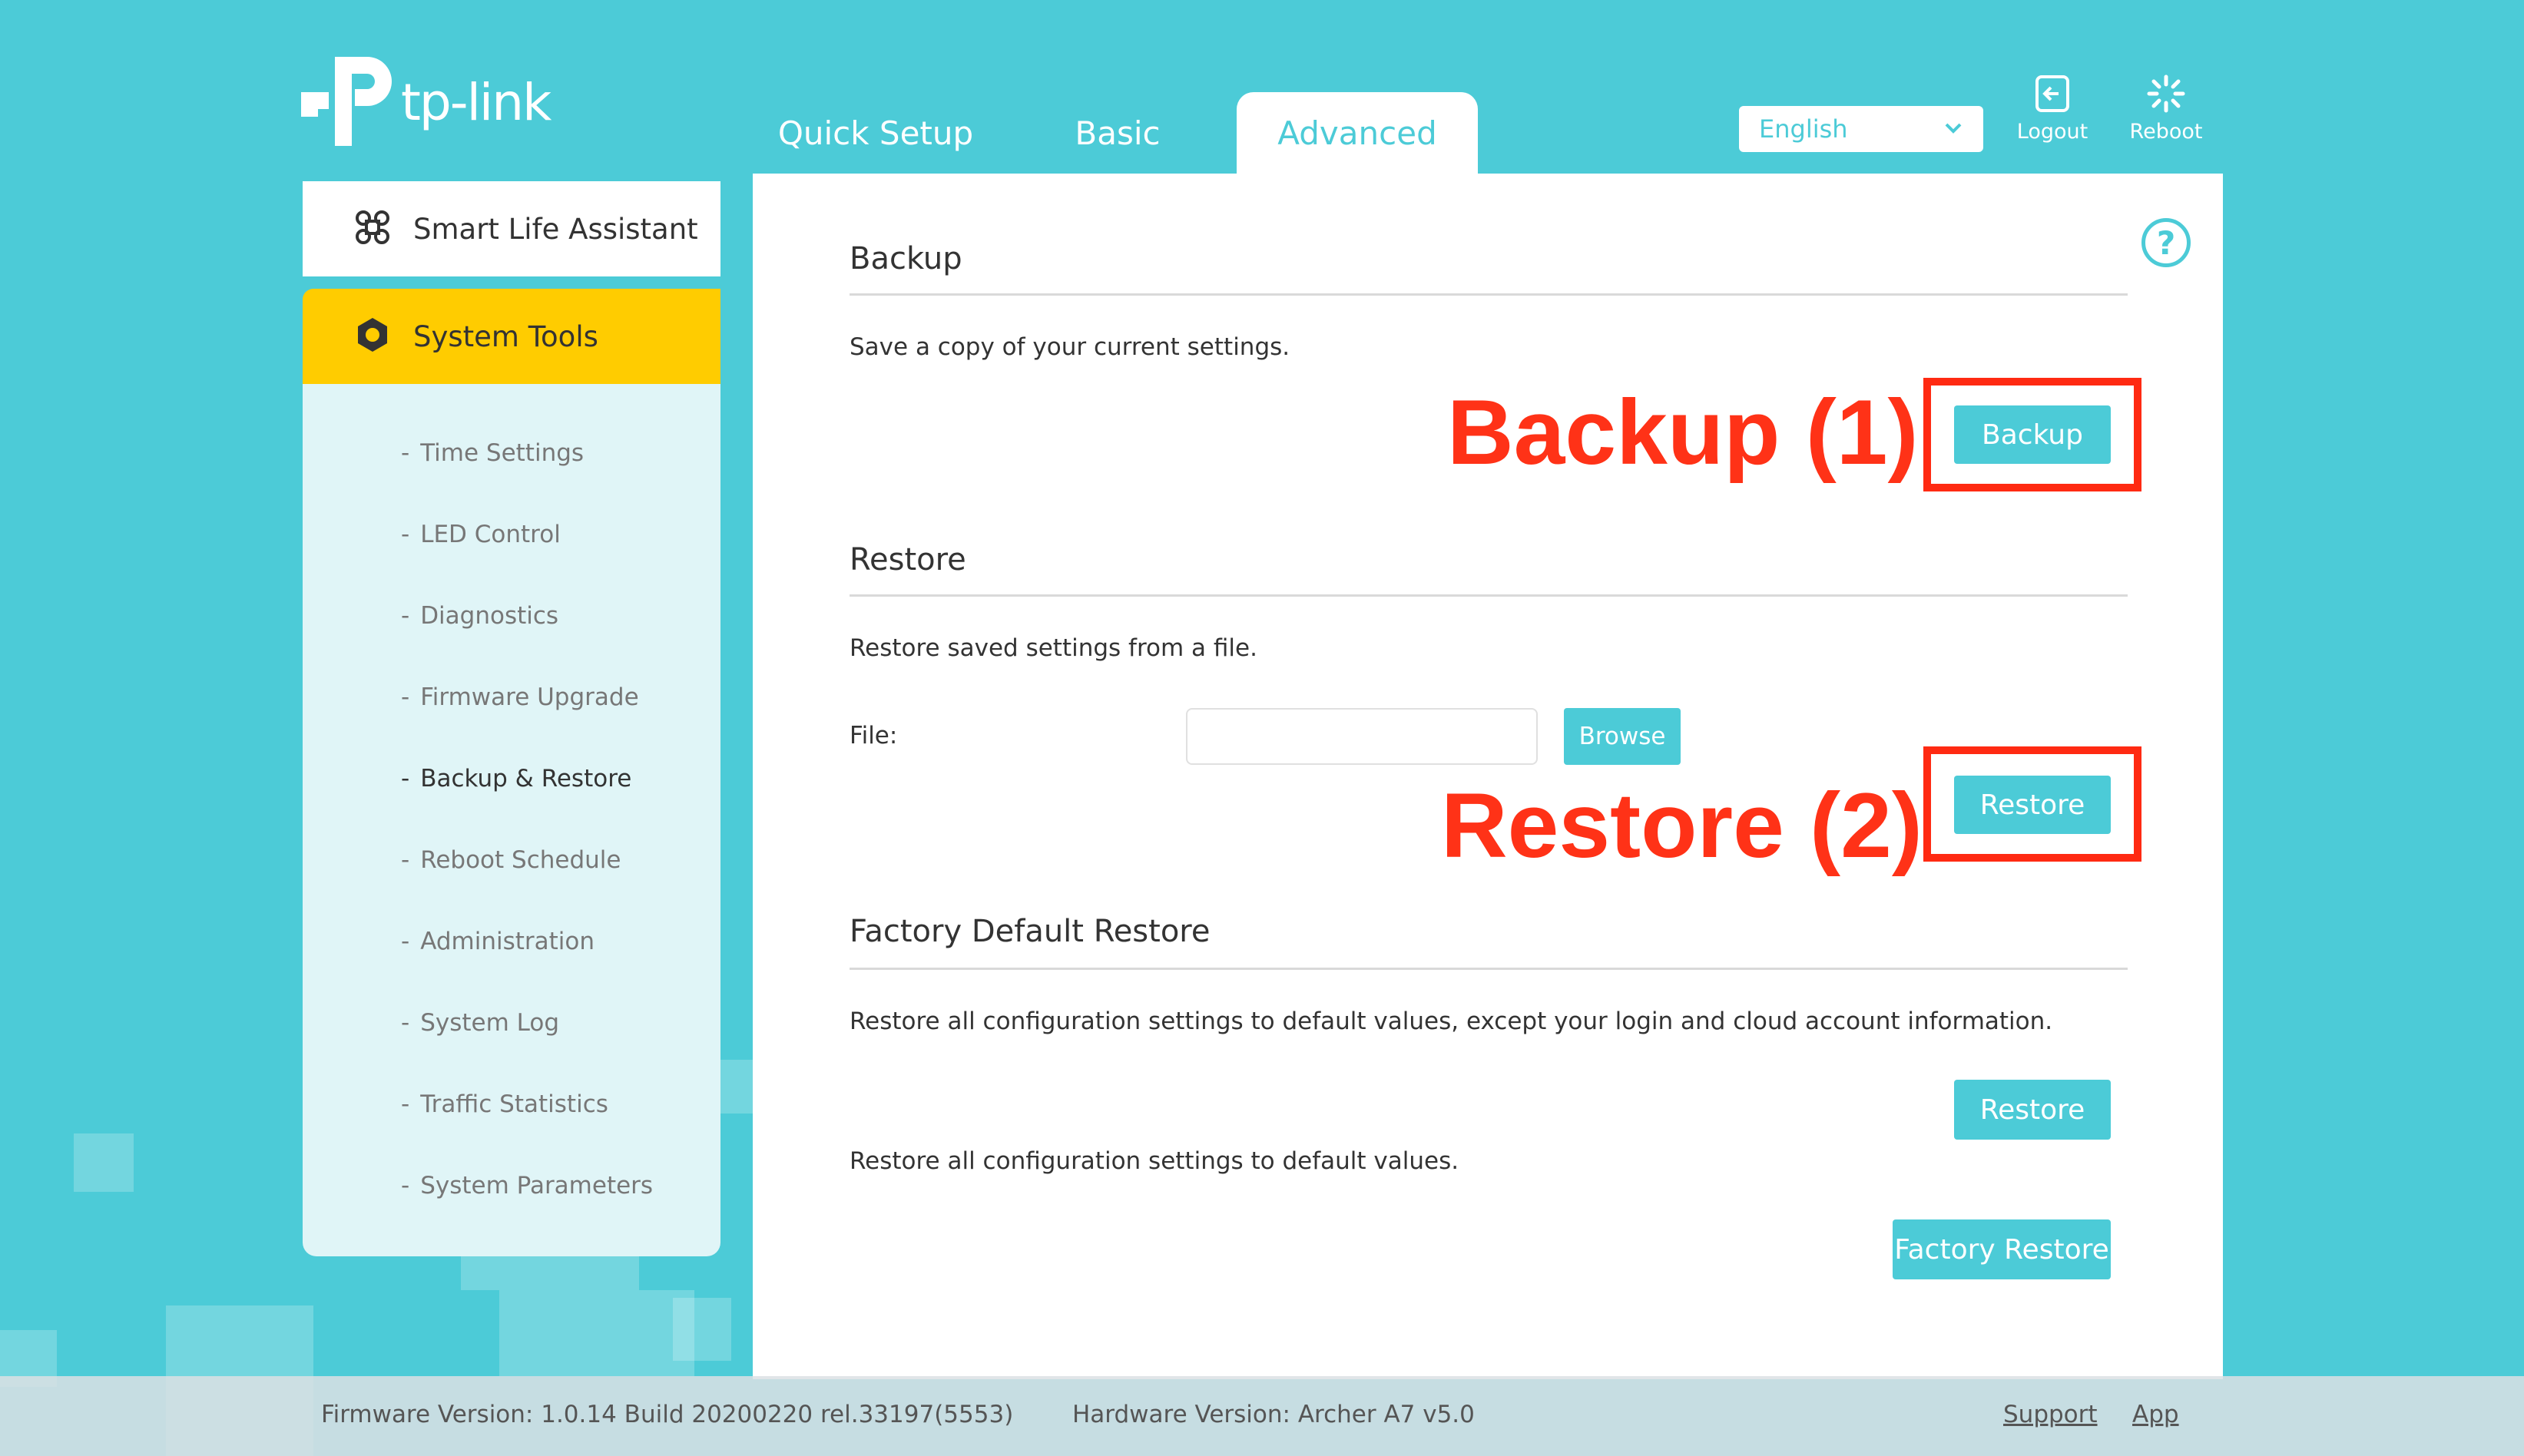 This screenshot has width=2524, height=1456. Describe the element at coordinates (490, 1023) in the screenshot. I see `sidebar-item-label: System Log` at that location.